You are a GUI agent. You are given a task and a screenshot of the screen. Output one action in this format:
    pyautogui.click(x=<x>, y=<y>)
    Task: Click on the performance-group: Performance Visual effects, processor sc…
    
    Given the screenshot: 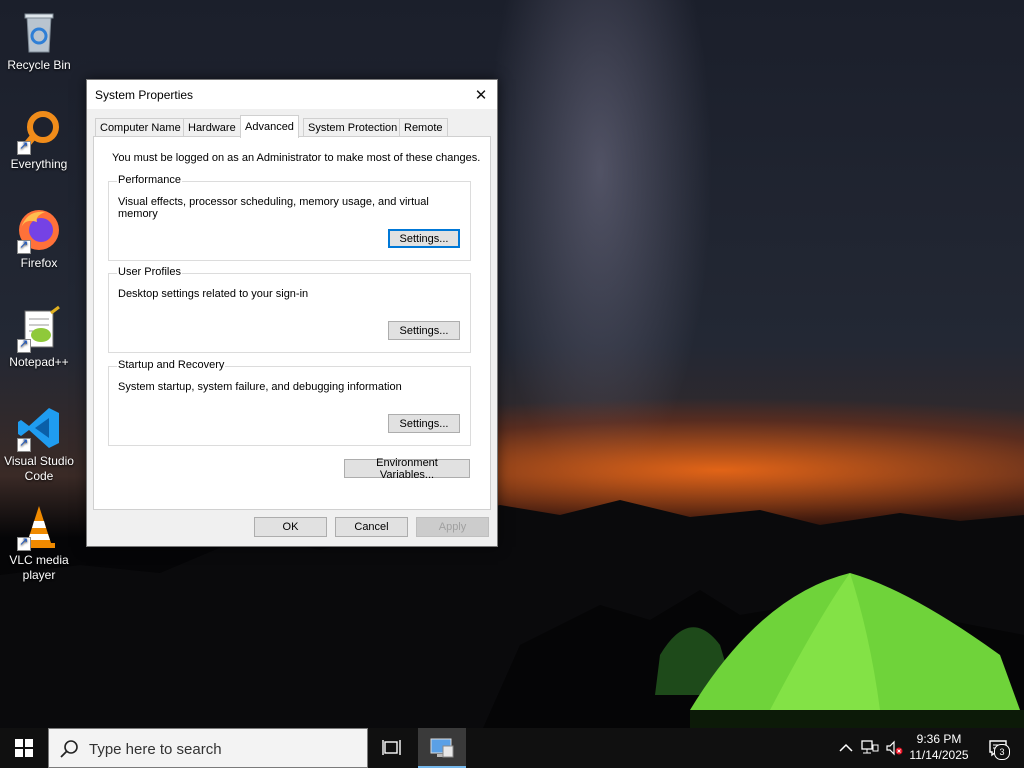 What is the action you would take?
    pyautogui.click(x=289, y=217)
    